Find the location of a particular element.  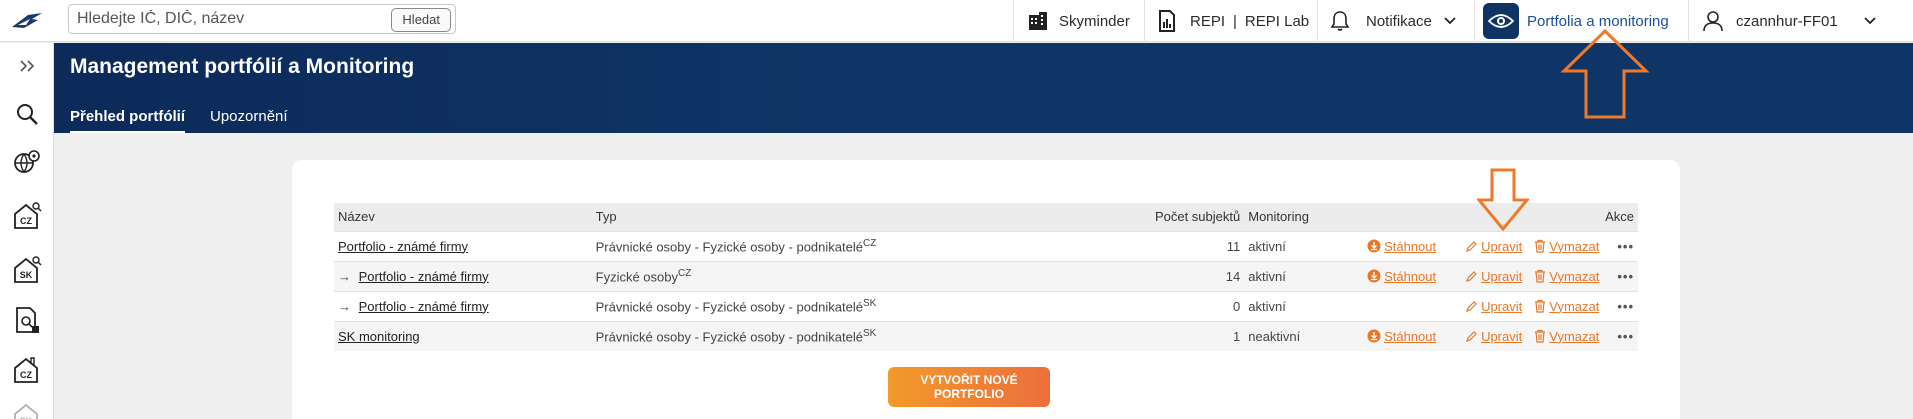

search-icon is located at coordinates (27, 114).